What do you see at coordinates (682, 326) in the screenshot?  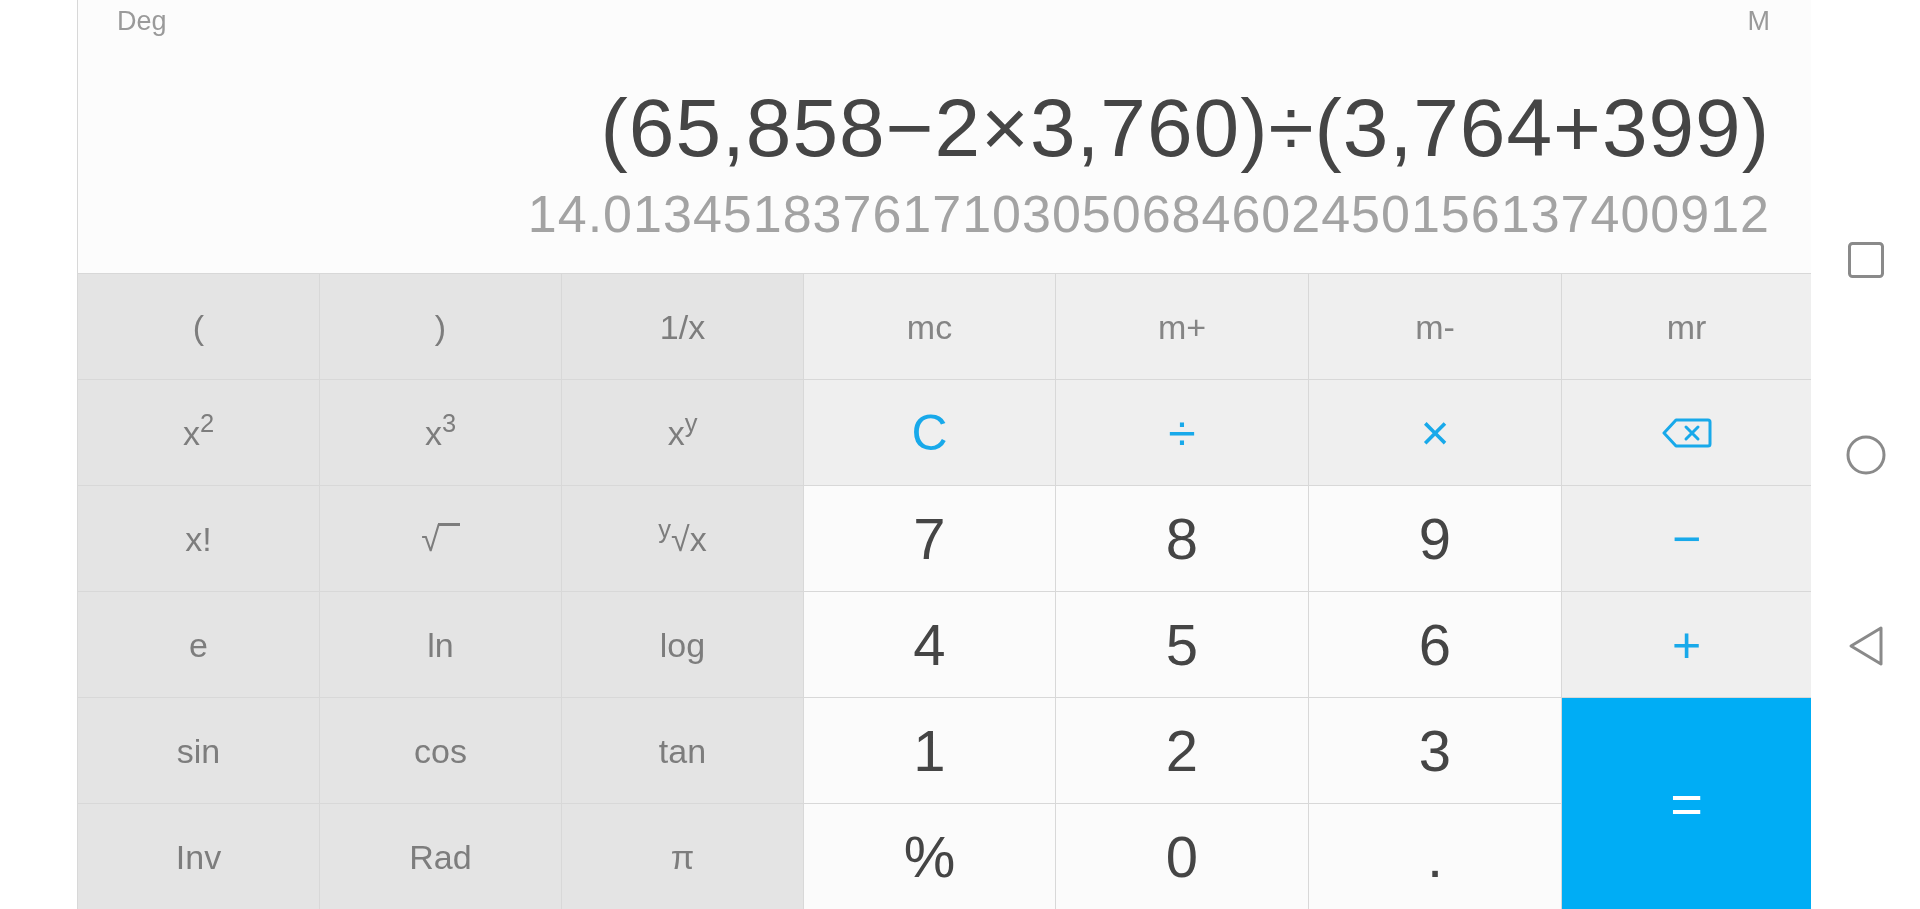 I see `function-key: 1/x` at bounding box center [682, 326].